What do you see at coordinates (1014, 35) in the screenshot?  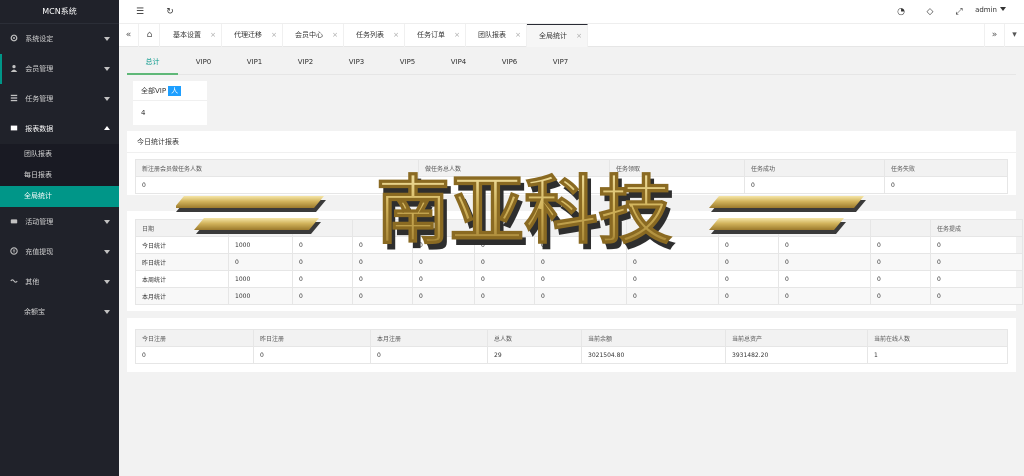 I see `tabs-menu-icon: ▾` at bounding box center [1014, 35].